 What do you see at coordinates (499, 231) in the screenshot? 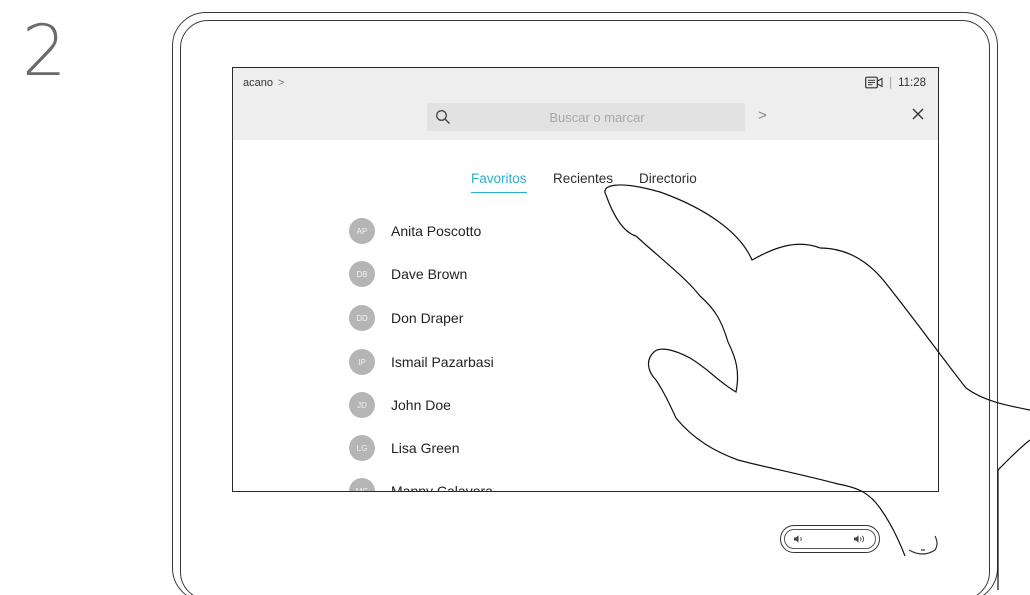
I see `contact-list-item: AP Anita Poscotto` at bounding box center [499, 231].